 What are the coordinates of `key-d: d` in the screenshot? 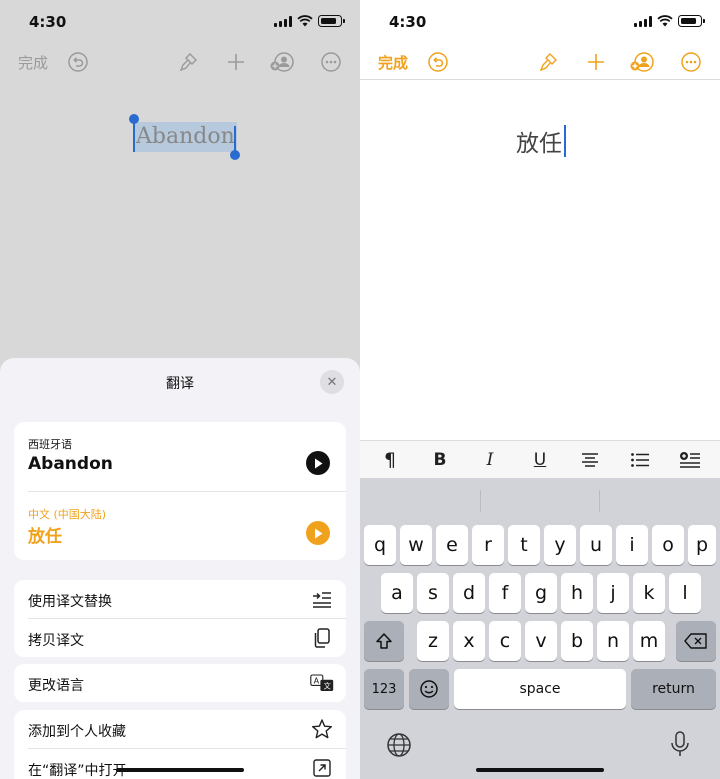 It's located at (469, 593).